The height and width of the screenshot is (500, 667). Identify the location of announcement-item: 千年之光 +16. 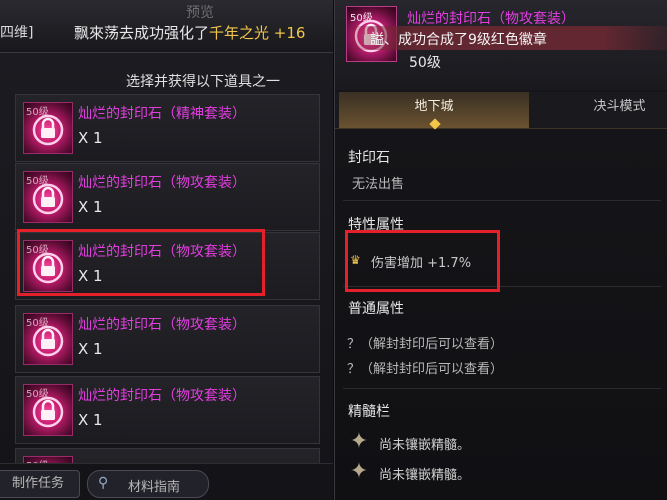
(257, 33).